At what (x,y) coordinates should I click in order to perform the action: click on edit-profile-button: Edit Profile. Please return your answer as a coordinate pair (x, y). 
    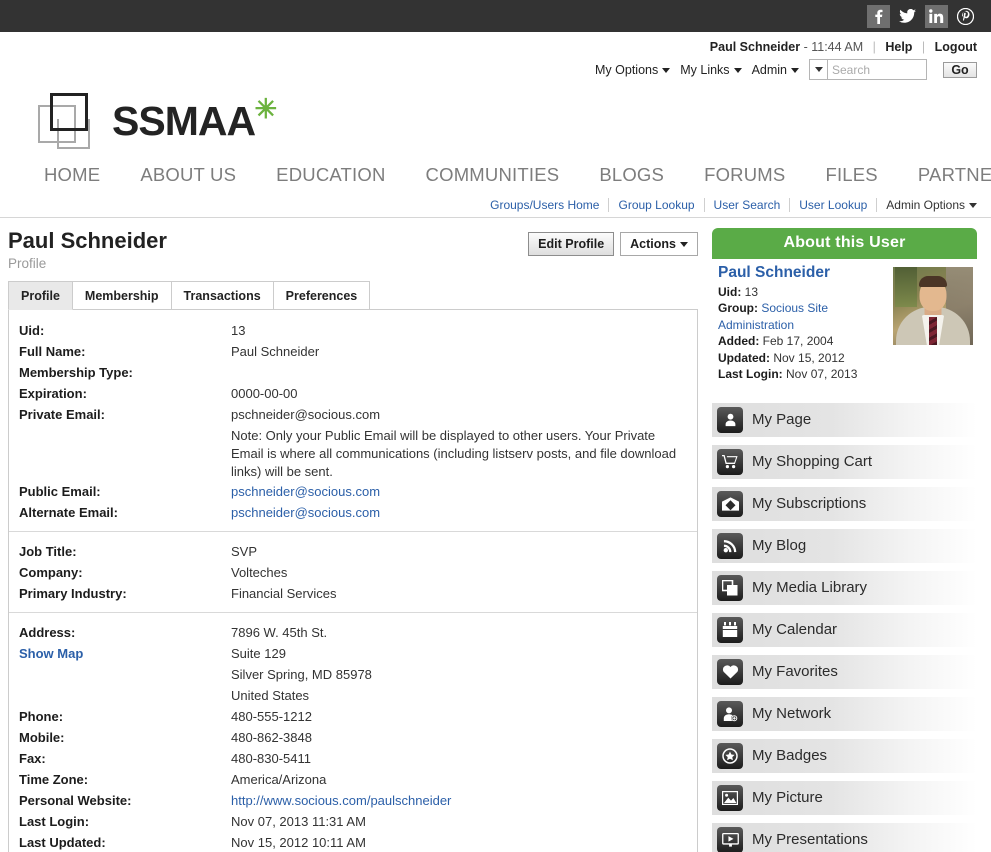
    Looking at the image, I should click on (571, 244).